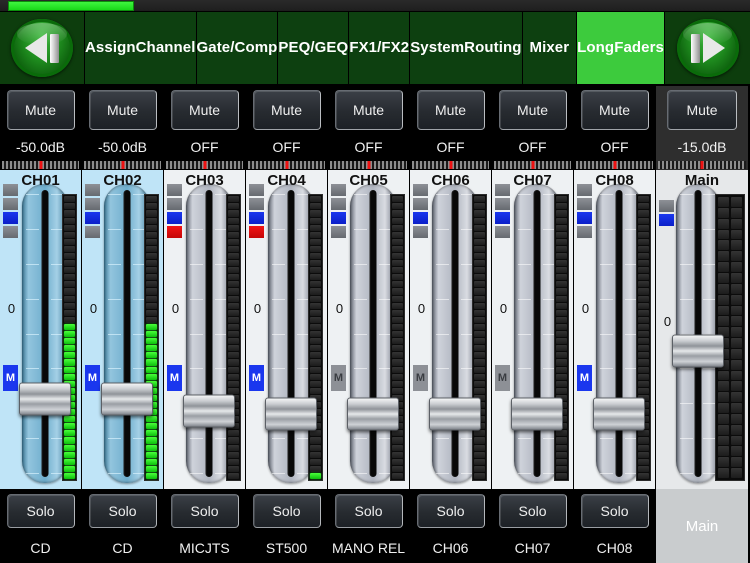  Describe the element at coordinates (532, 548) in the screenshot. I see `channel-label: CH07` at that location.